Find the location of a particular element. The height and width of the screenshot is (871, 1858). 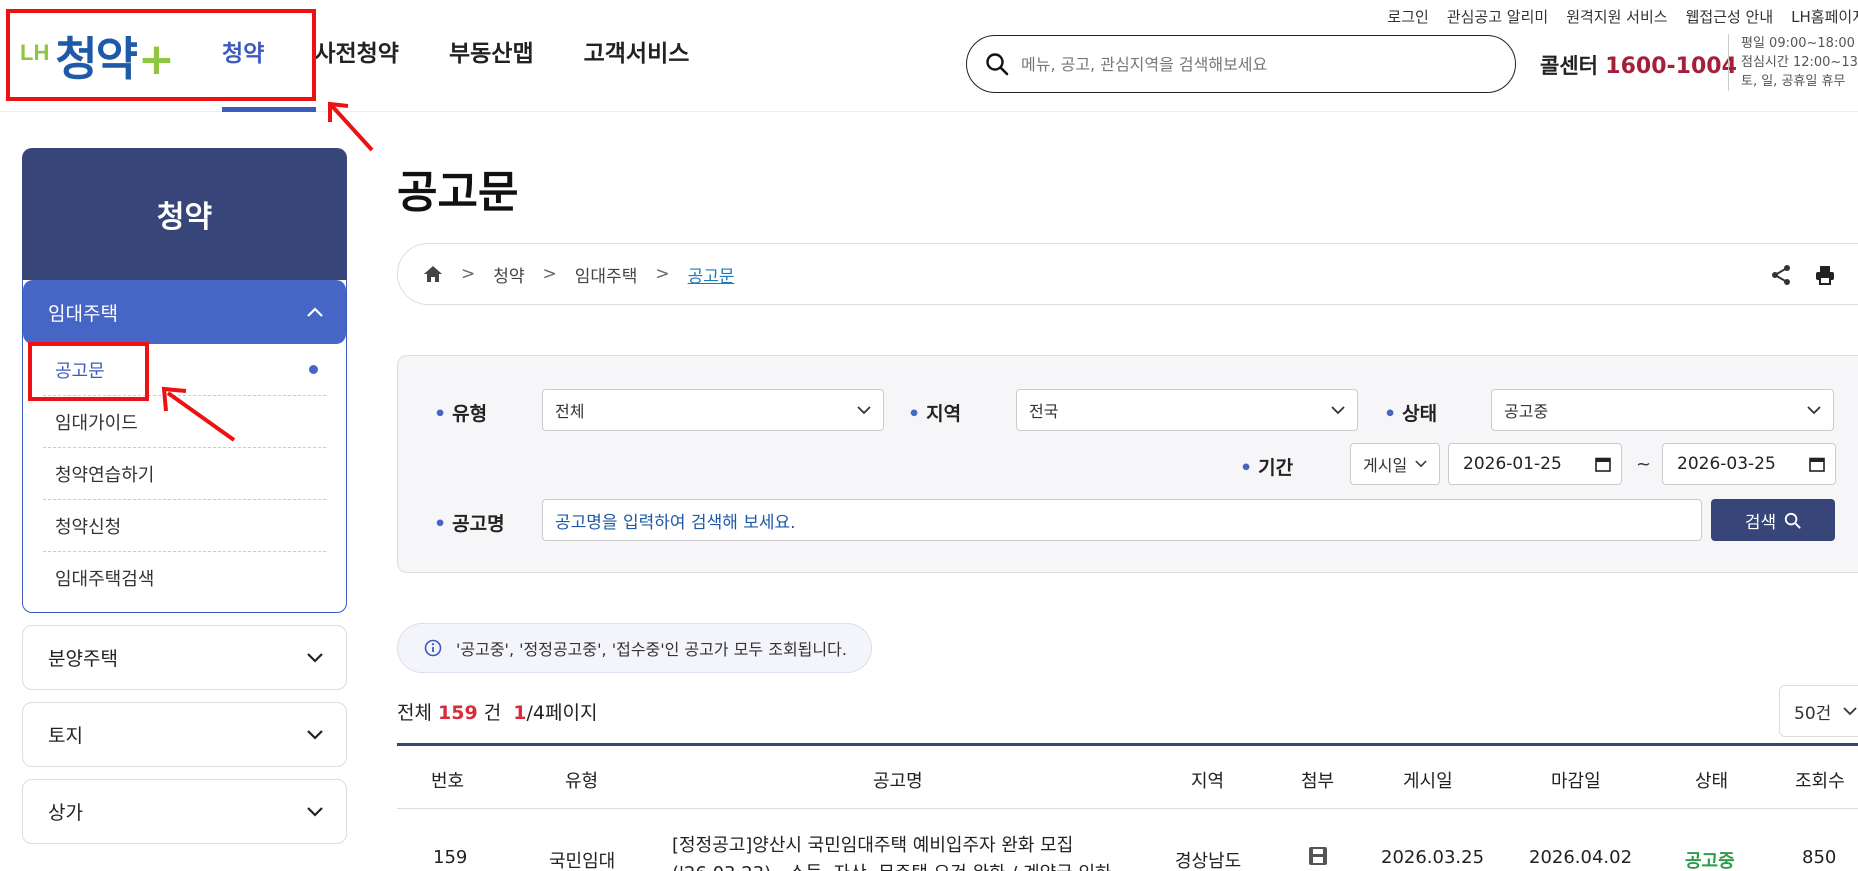

row-posted: 2026.03.25 is located at coordinates (1433, 857).